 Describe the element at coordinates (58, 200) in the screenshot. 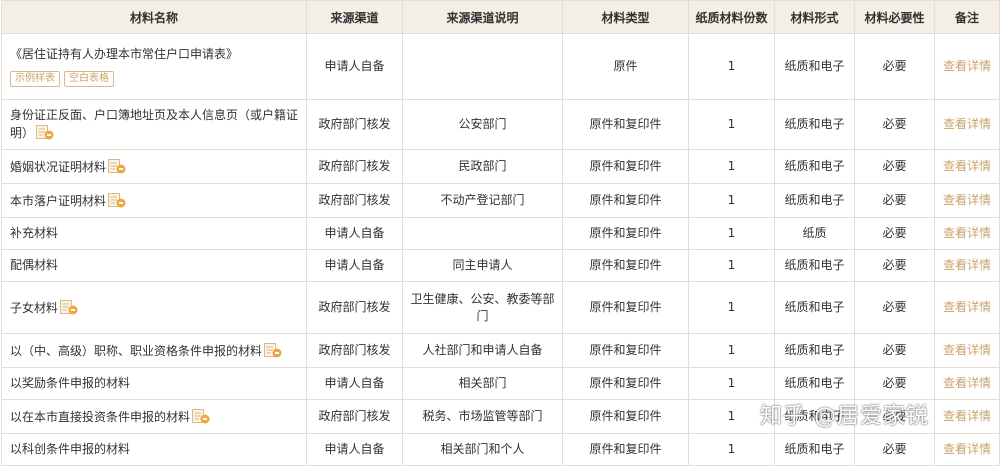

I see `material-name: 本市落户证明材料` at that location.